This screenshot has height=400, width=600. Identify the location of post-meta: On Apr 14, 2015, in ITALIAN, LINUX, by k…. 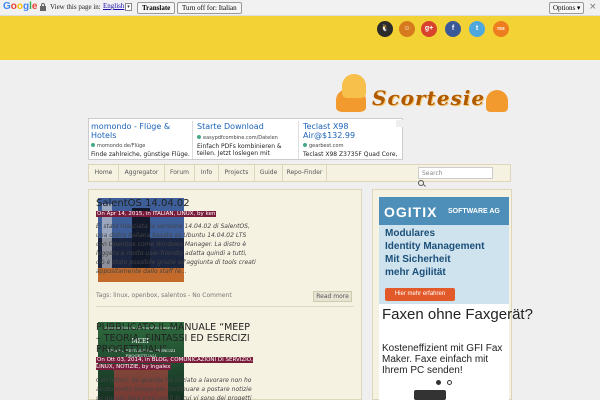
(156, 214).